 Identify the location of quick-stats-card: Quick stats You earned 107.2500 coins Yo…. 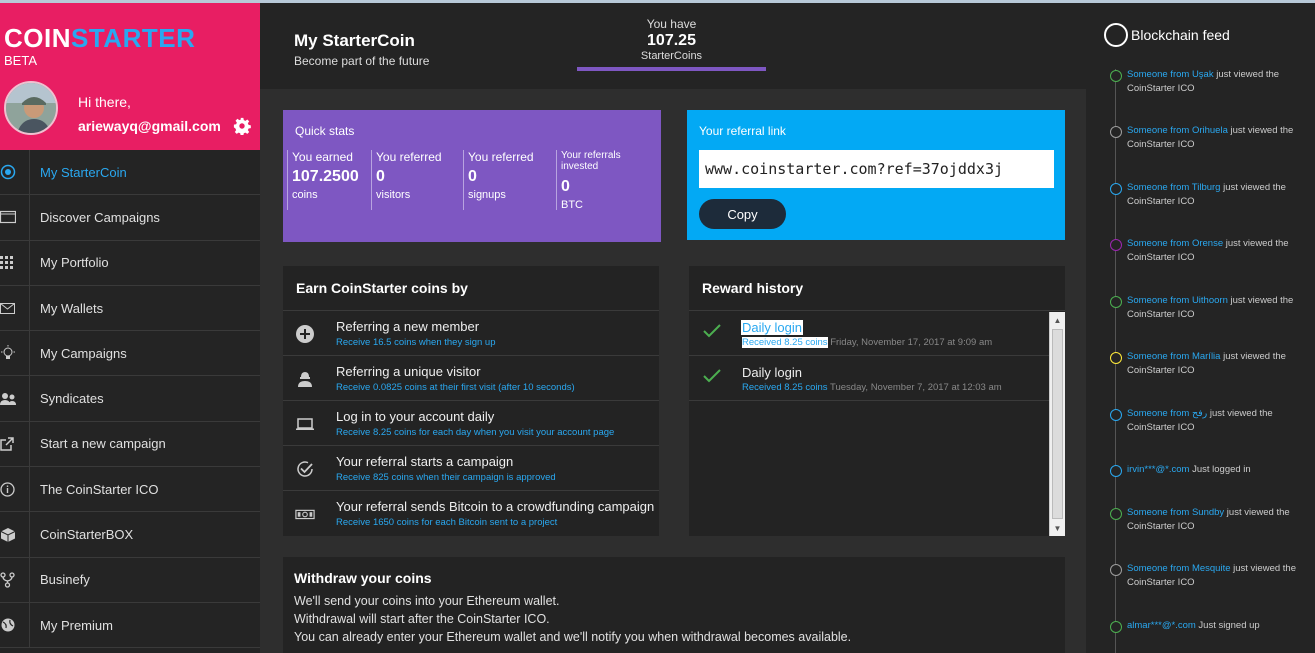
(472, 176).